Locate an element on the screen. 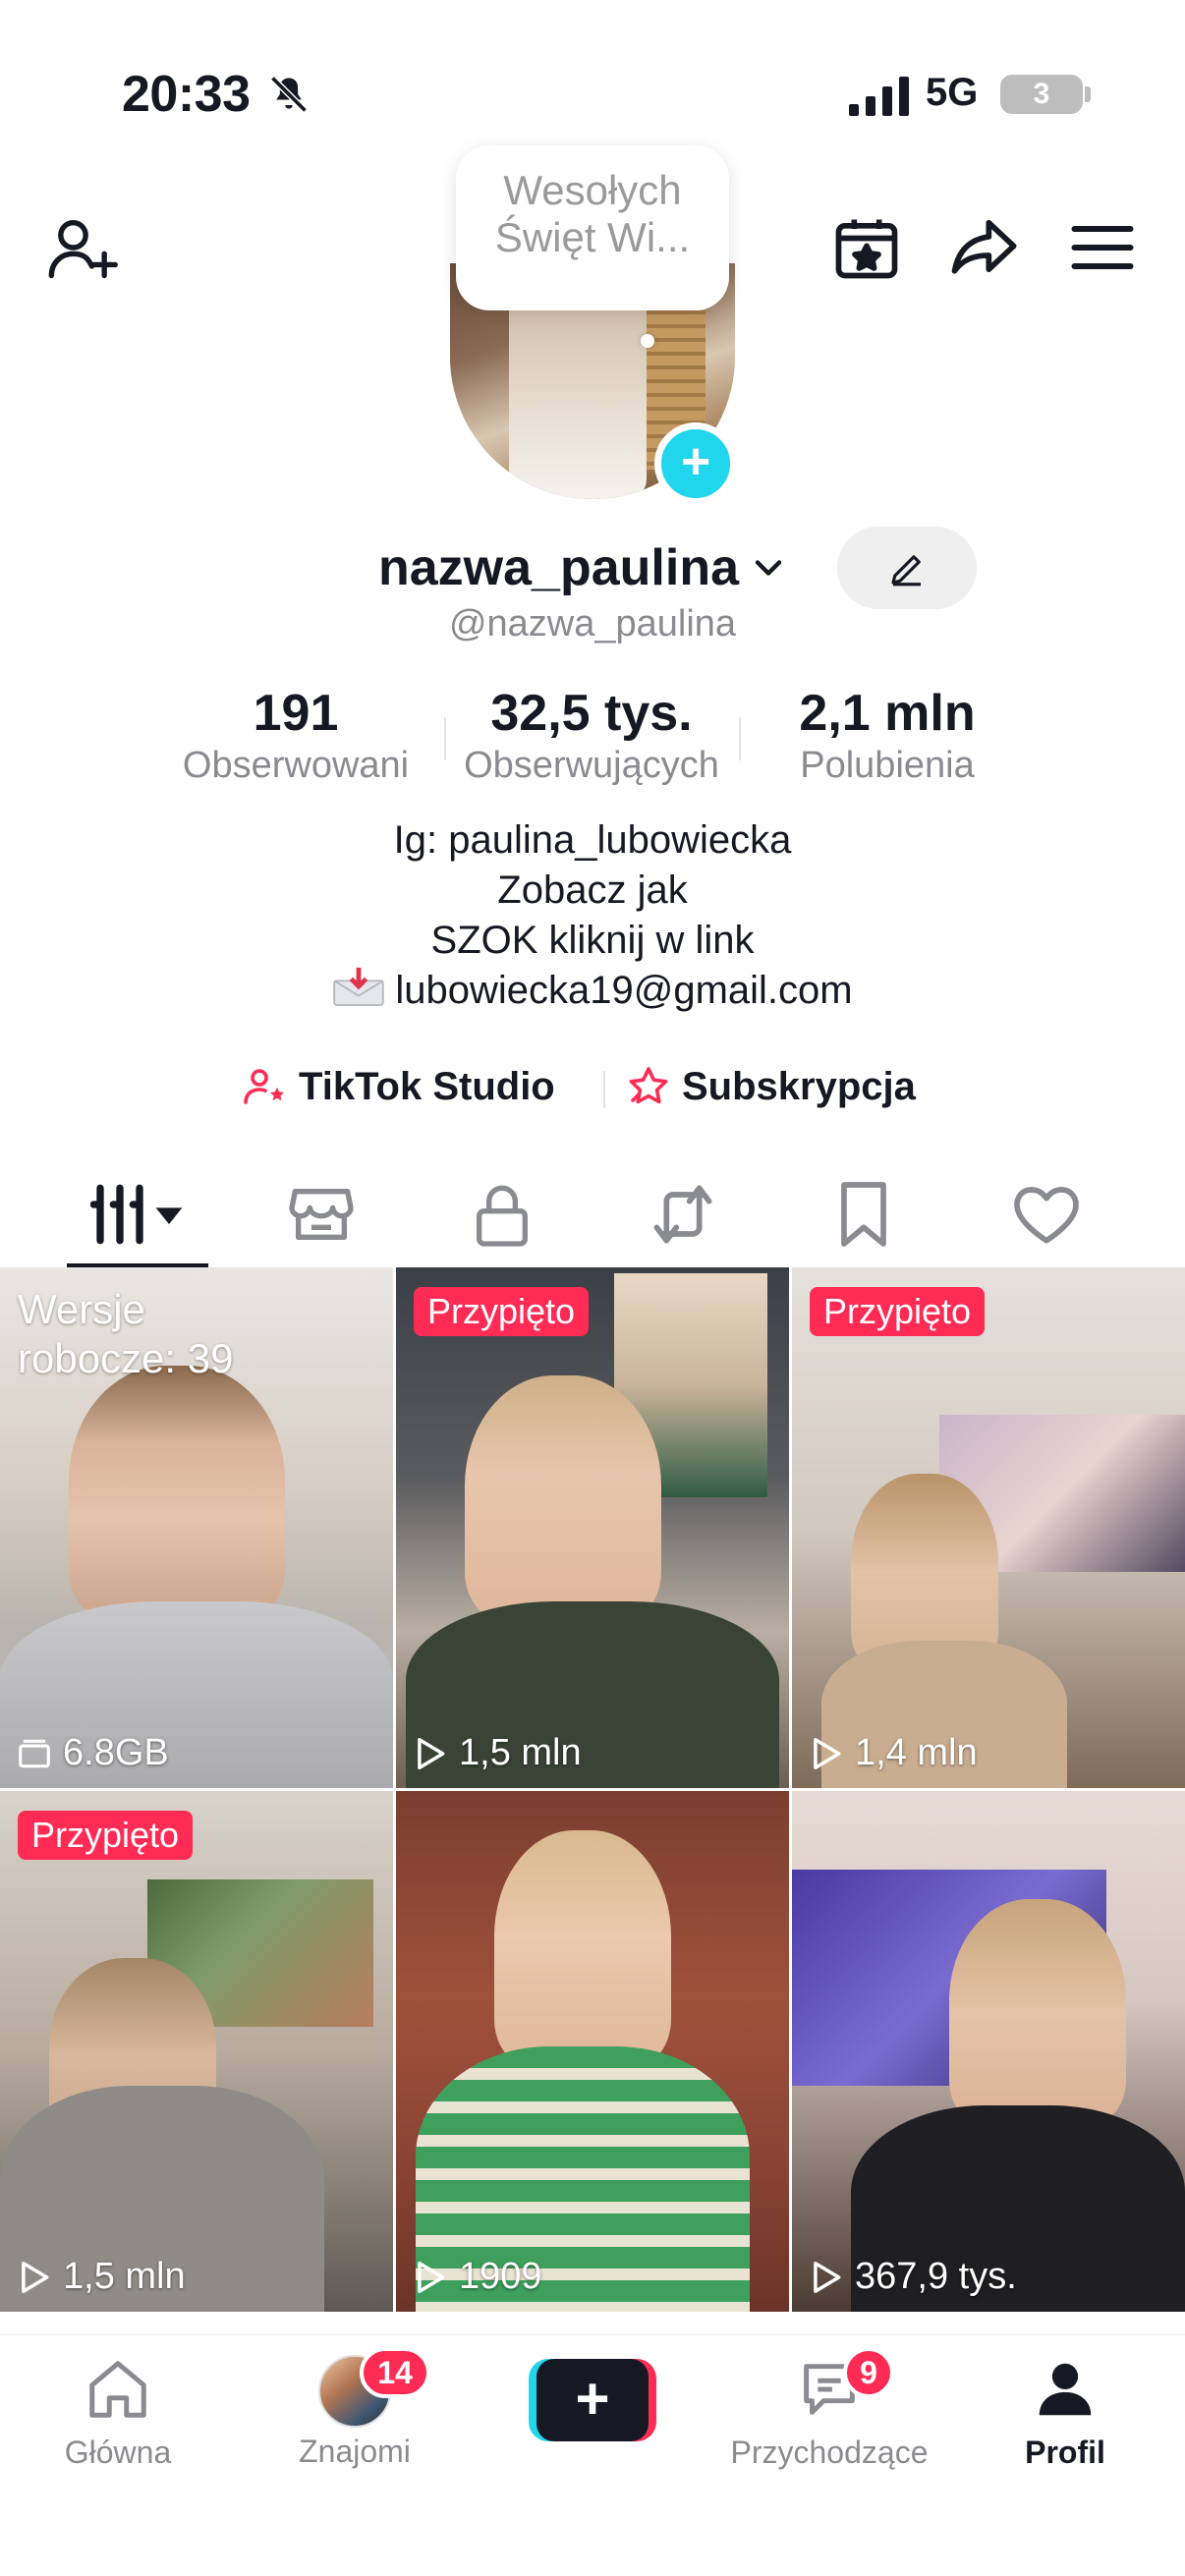  profile-name-row: nazwa_paulina is located at coordinates (584, 567).